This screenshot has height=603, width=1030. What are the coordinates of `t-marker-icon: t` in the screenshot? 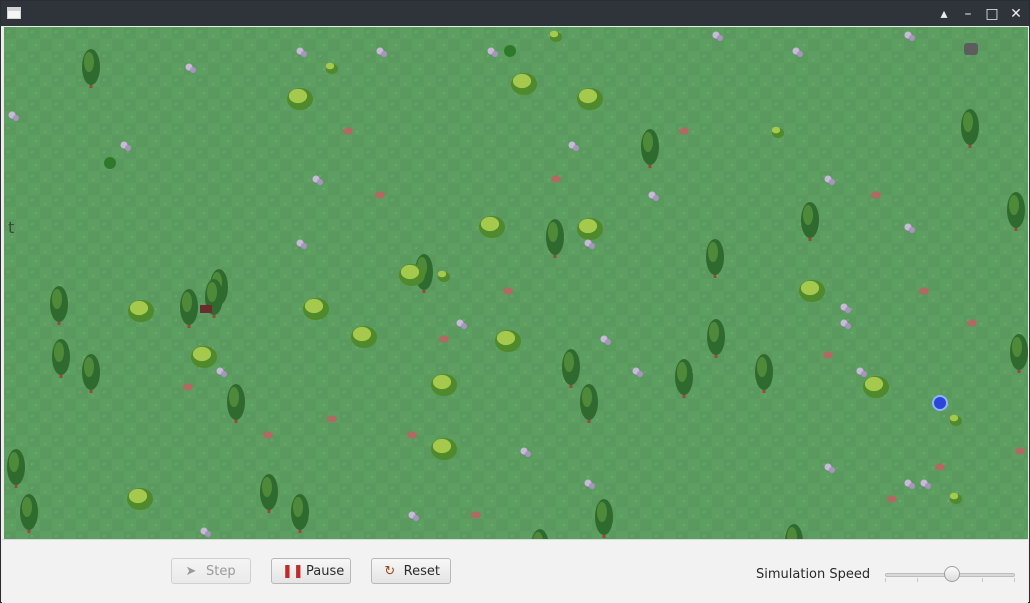 It's located at (11, 227).